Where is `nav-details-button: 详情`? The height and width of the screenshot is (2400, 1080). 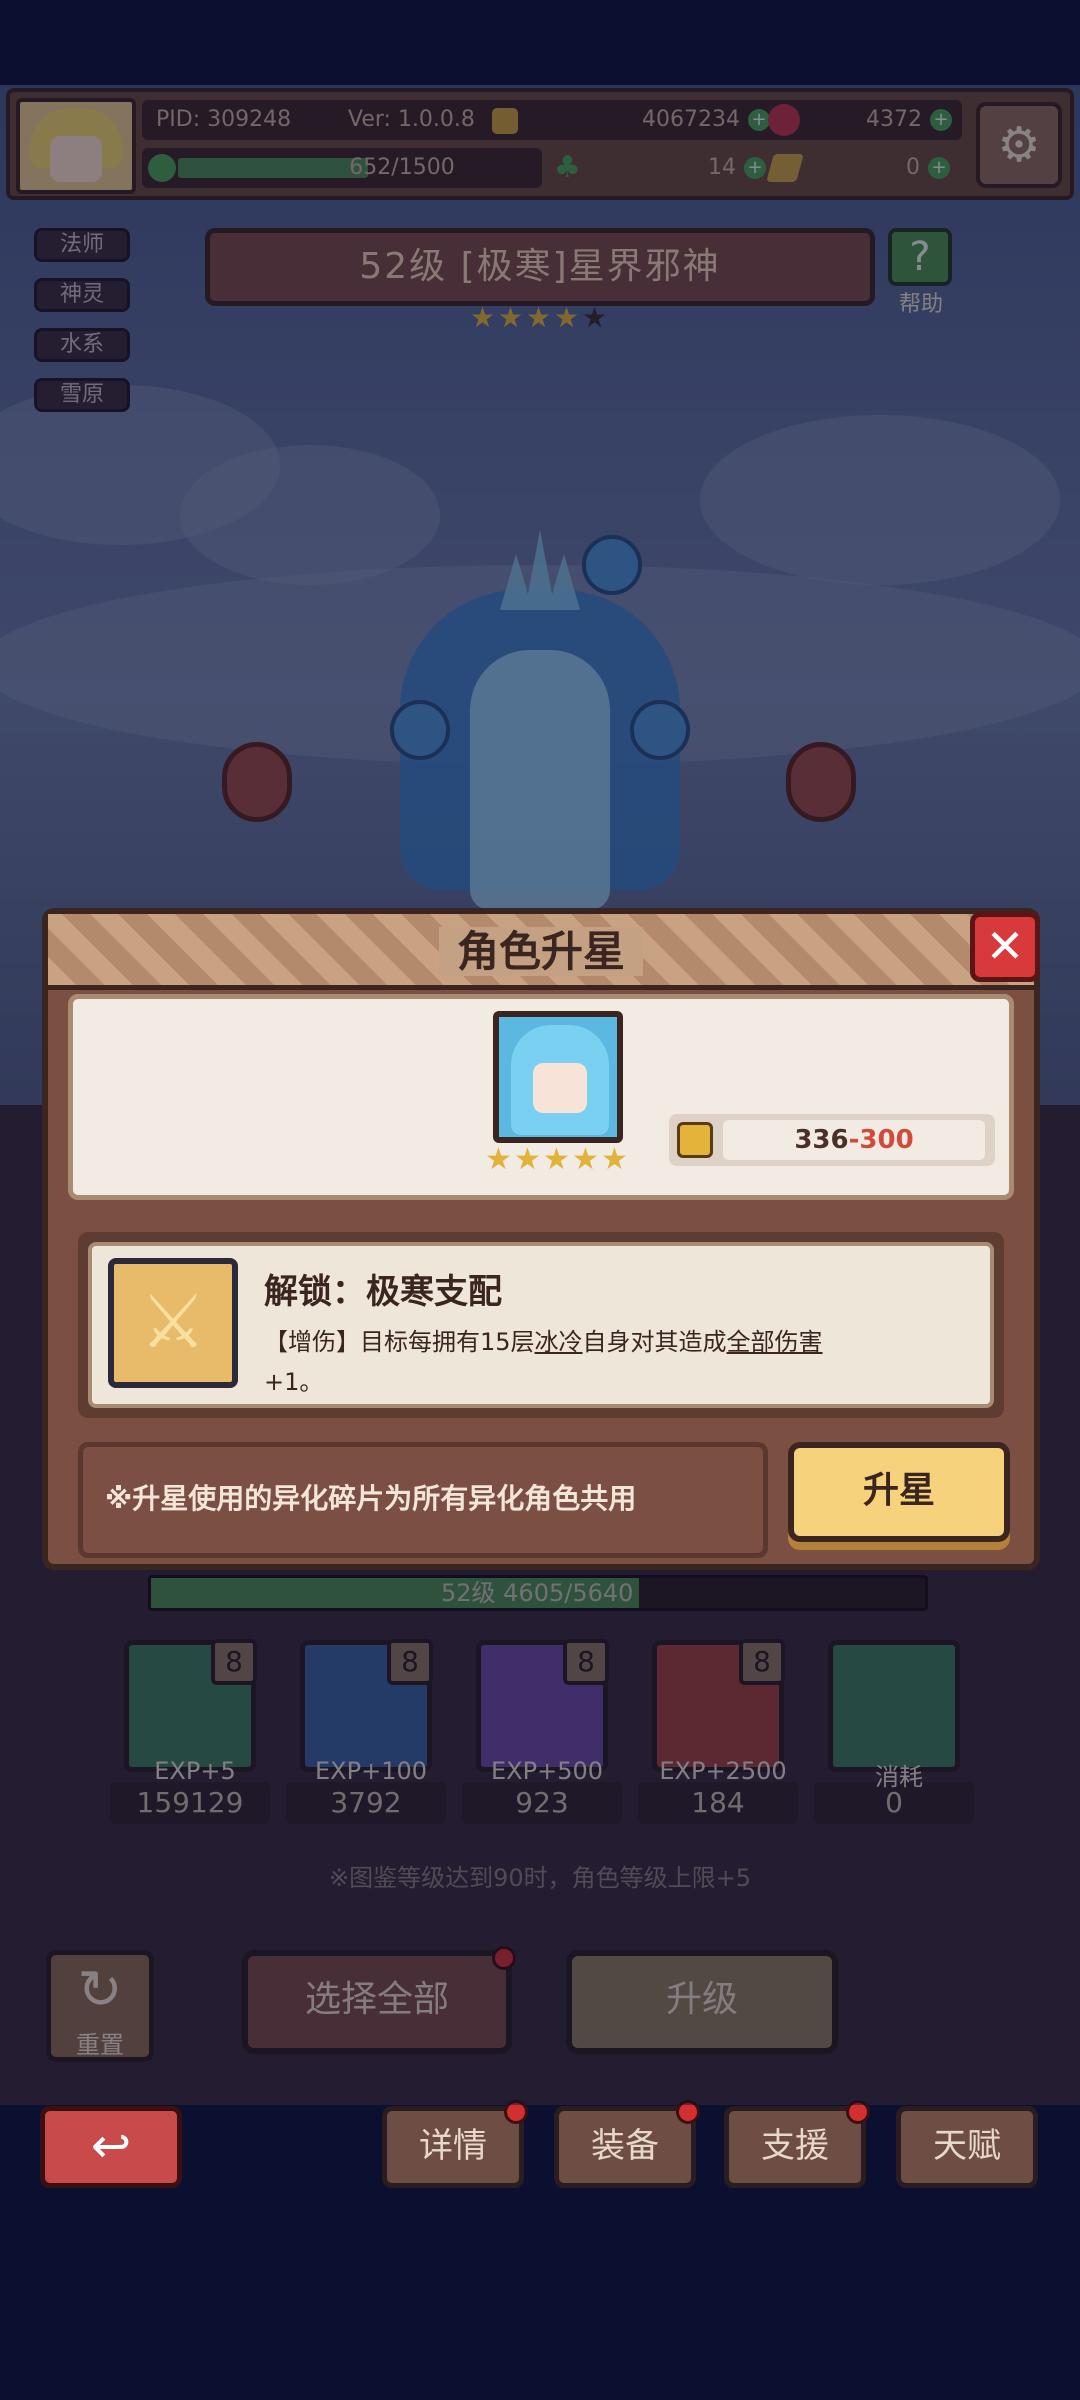
nav-details-button: 详情 is located at coordinates (453, 2147).